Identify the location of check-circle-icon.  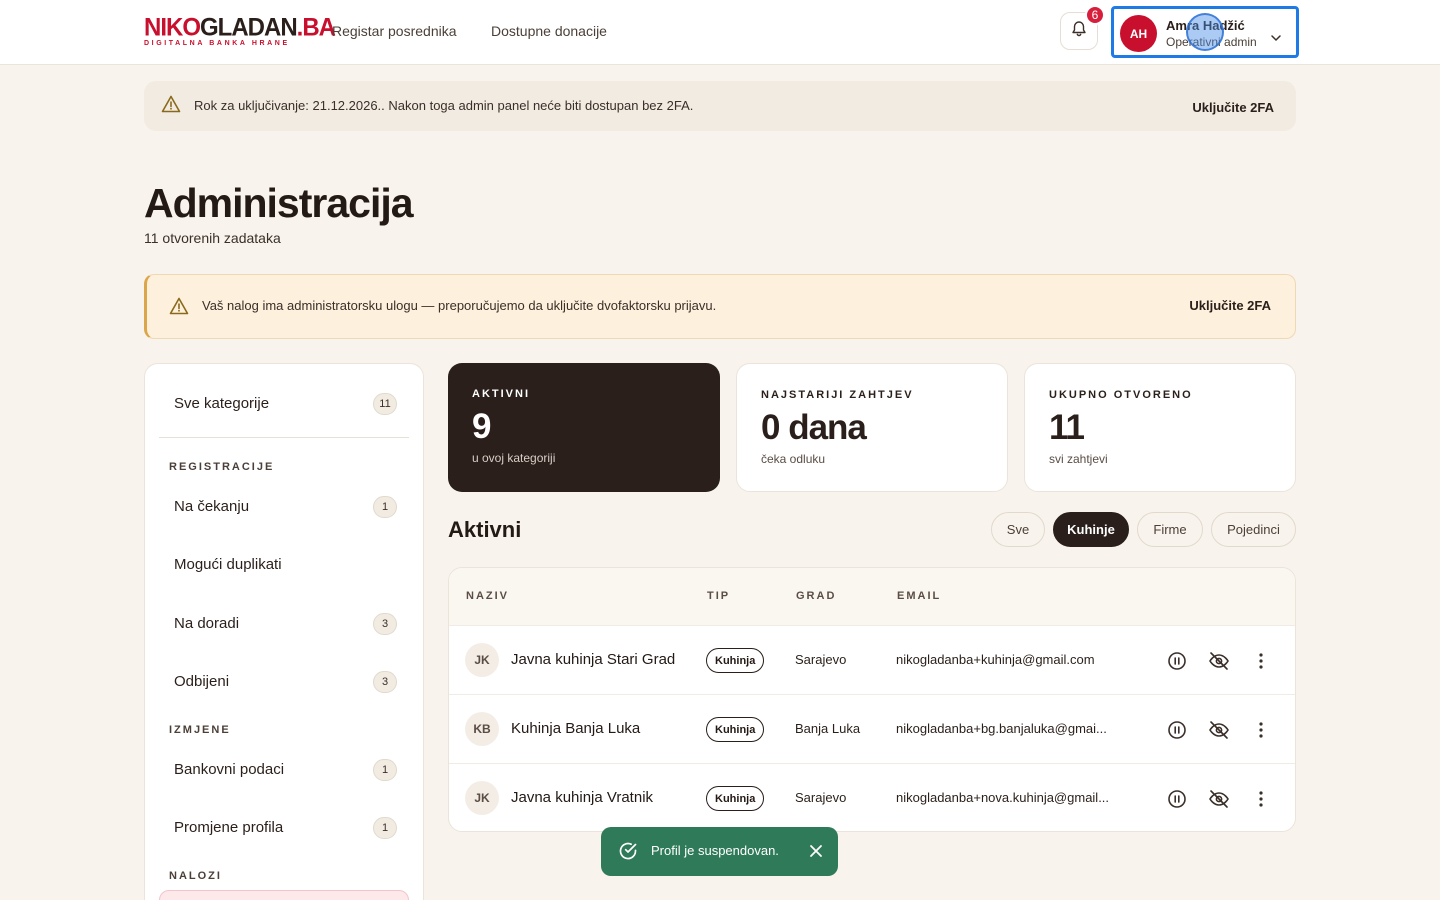
(628, 853).